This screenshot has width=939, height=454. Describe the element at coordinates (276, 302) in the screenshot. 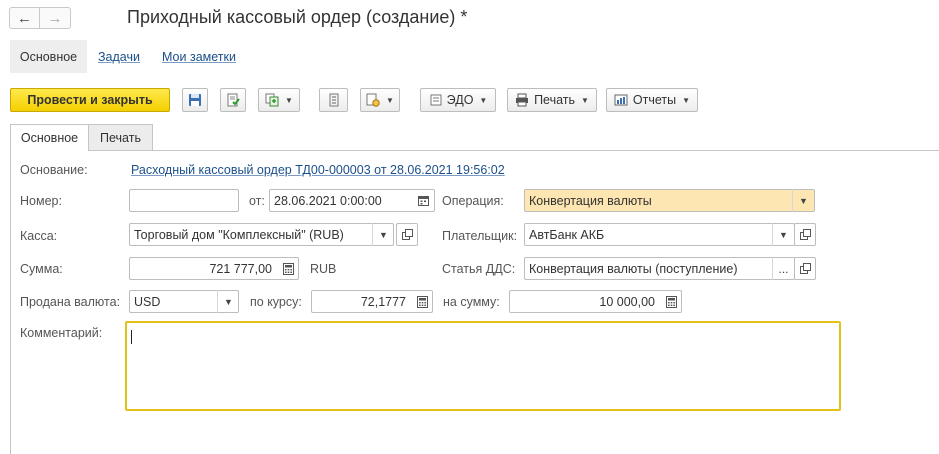

I see `rate-label: по курсу:` at that location.